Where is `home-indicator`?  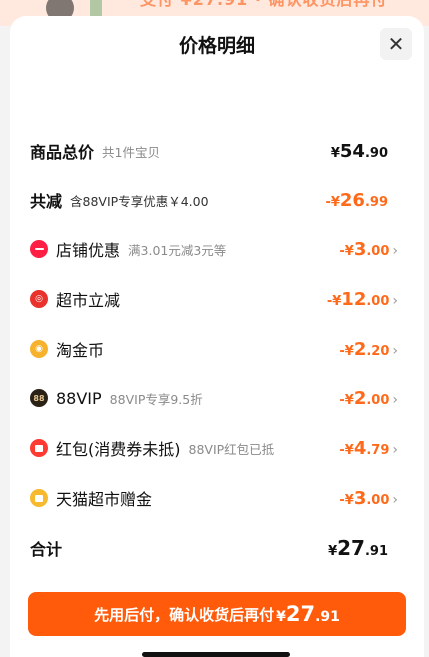
home-indicator is located at coordinates (216, 654).